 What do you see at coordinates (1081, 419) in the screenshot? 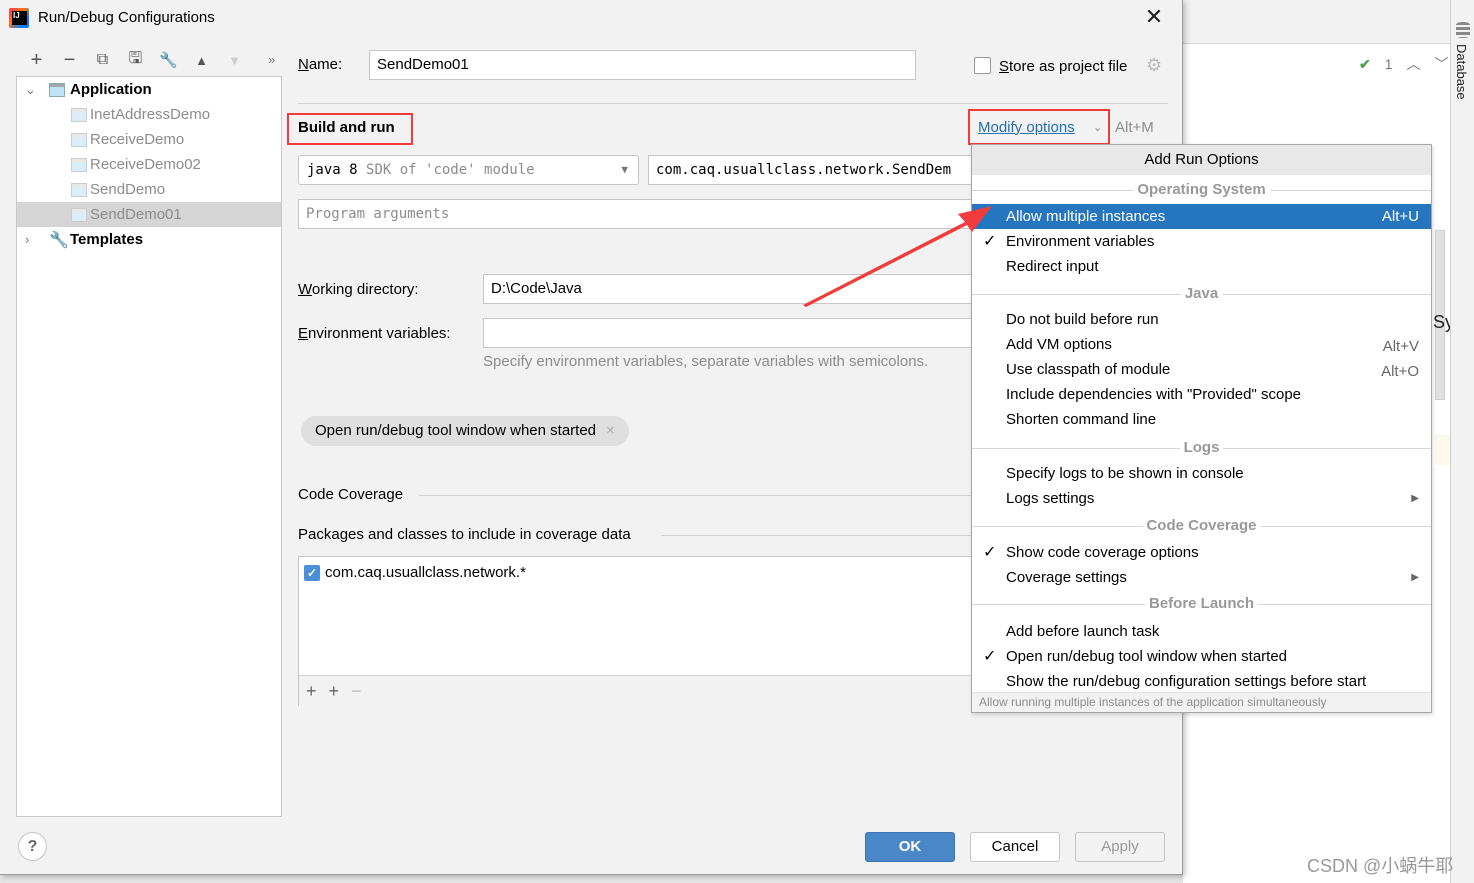
I see `menu-item-label: Shorten command line` at bounding box center [1081, 419].